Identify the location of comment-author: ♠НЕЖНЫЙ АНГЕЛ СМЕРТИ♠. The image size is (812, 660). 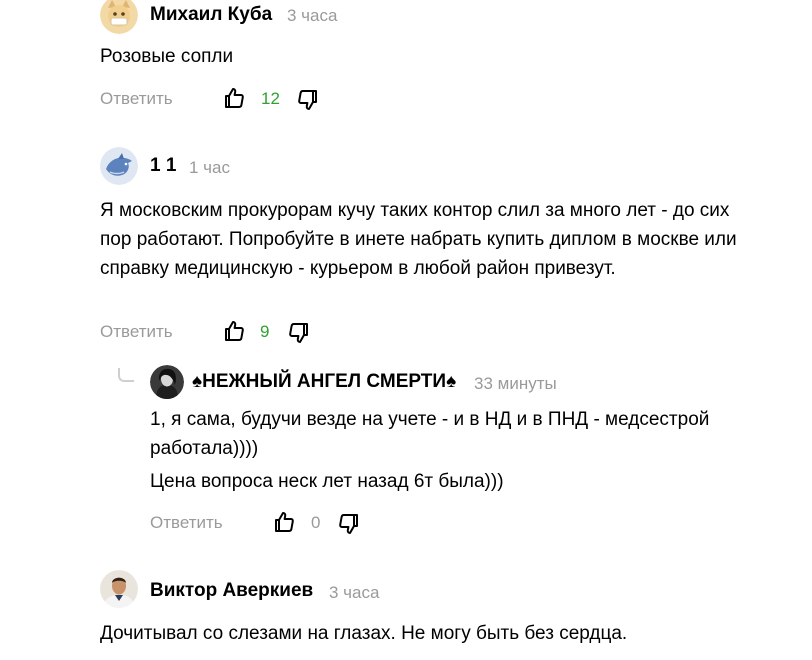
(324, 382).